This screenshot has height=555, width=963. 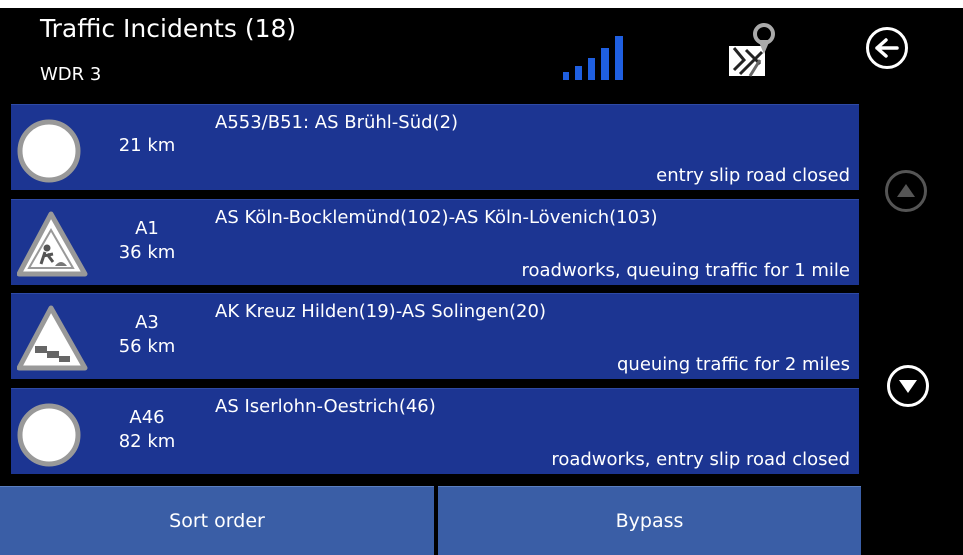 I want to click on radio-station: WDR 3, so click(x=71, y=74).